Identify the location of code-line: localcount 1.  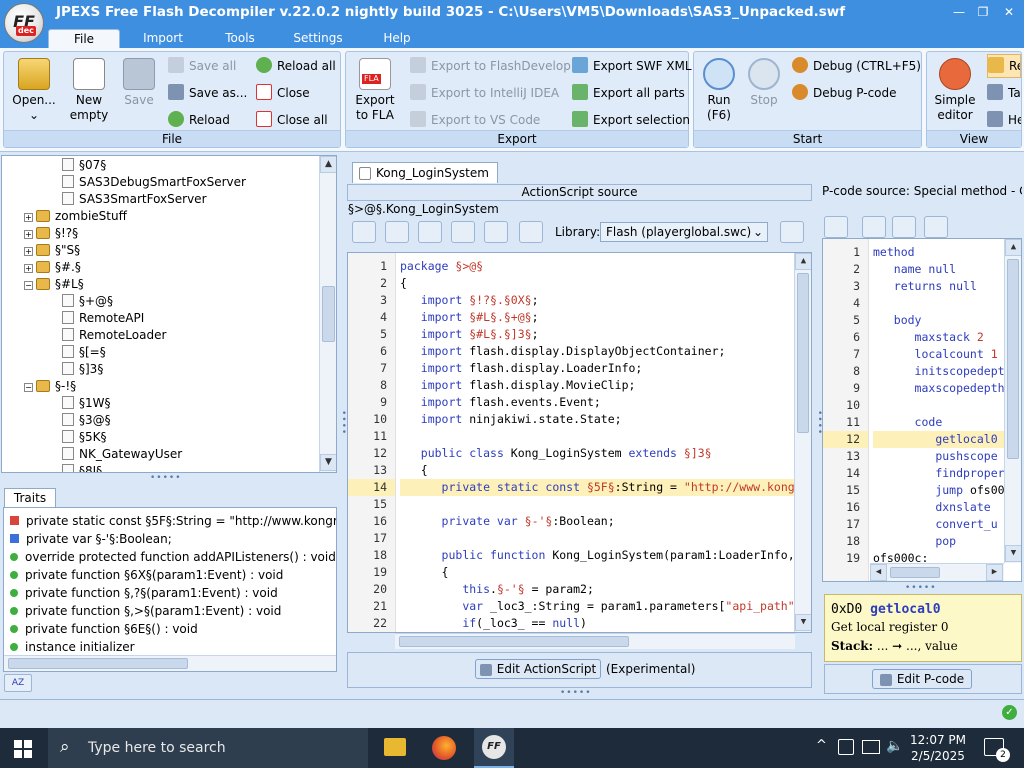
(938, 354).